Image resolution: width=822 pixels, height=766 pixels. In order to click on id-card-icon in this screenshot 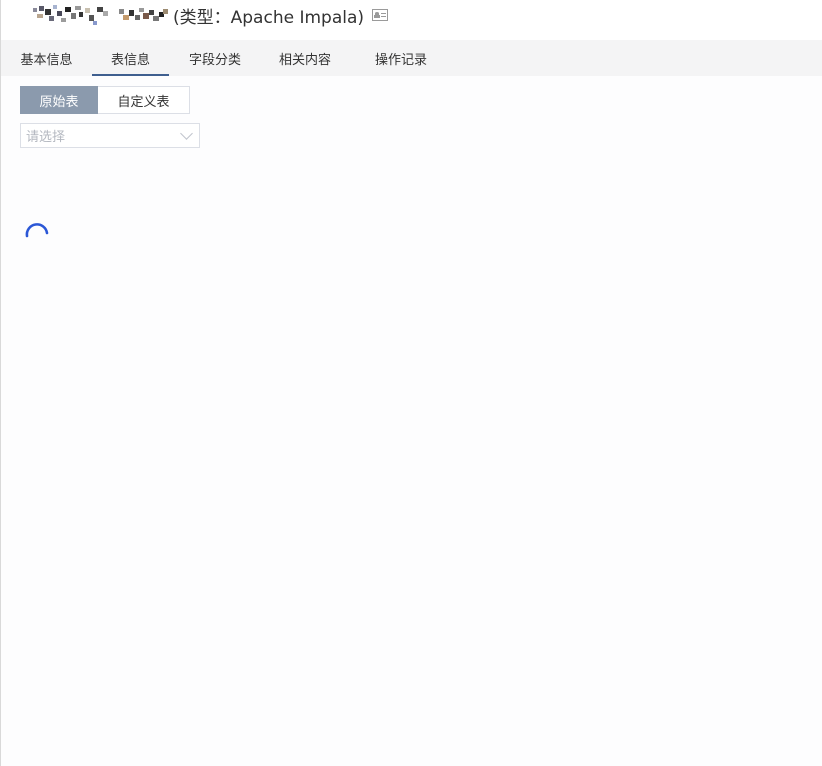, I will do `click(380, 15)`.